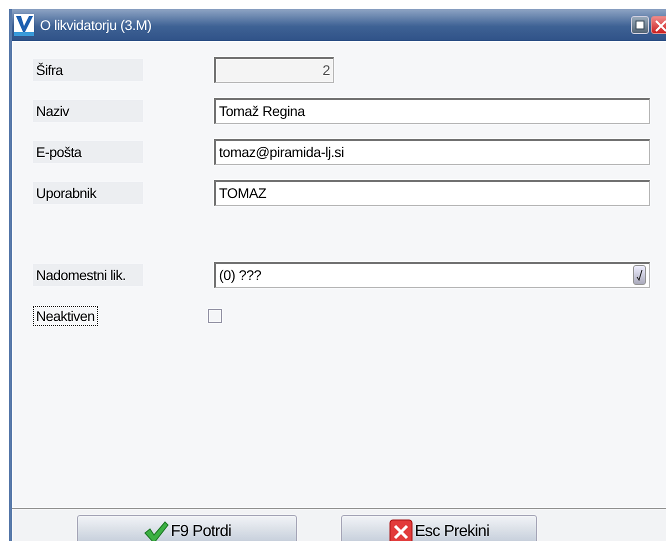  I want to click on lookup-button, so click(639, 275).